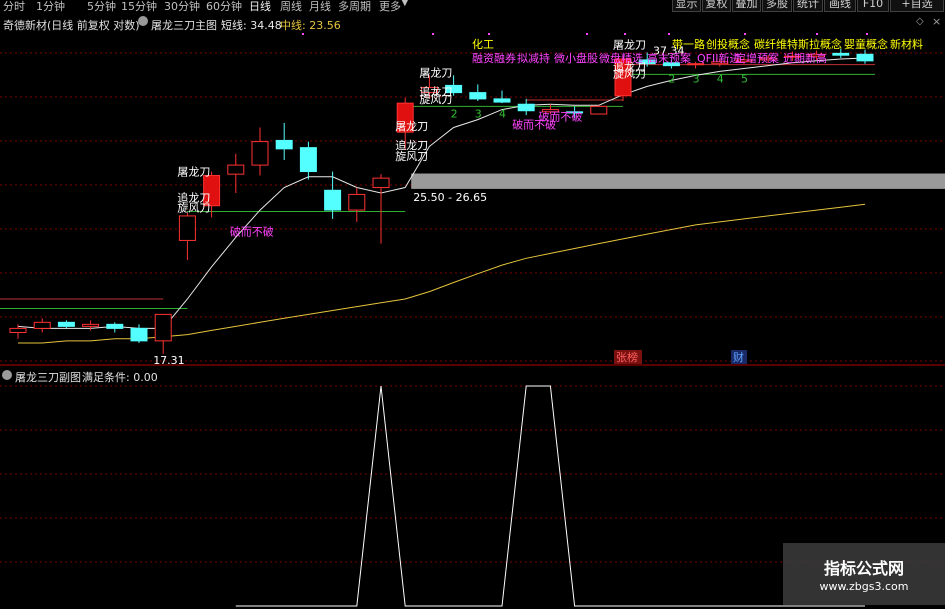  What do you see at coordinates (728, 44) in the screenshot?
I see `concept-tag: 创投概念` at bounding box center [728, 44].